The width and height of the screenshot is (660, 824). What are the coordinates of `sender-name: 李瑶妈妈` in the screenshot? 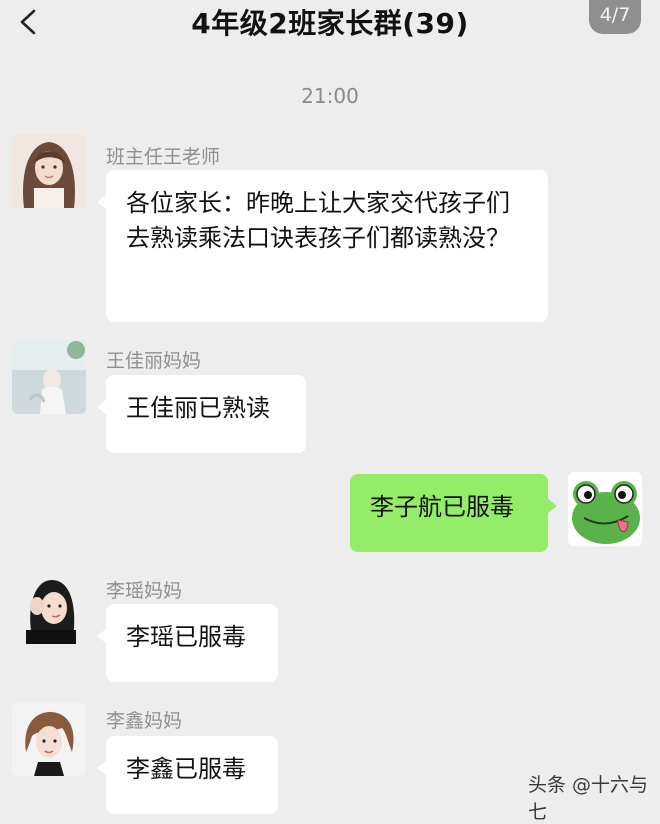 It's located at (144, 591).